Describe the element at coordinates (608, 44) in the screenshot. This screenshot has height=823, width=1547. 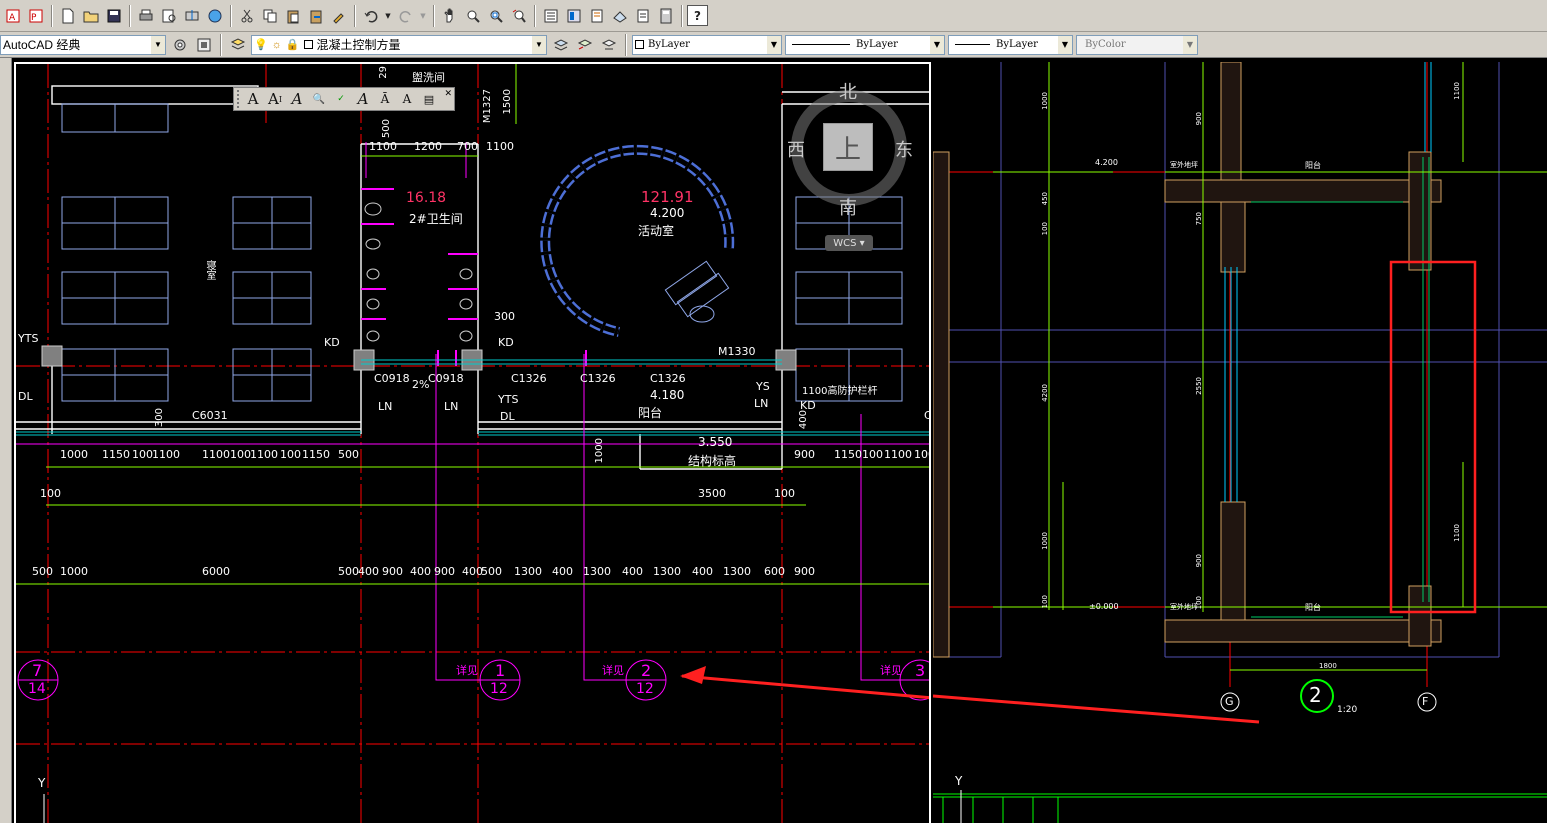
I see `layer-states-icon` at that location.